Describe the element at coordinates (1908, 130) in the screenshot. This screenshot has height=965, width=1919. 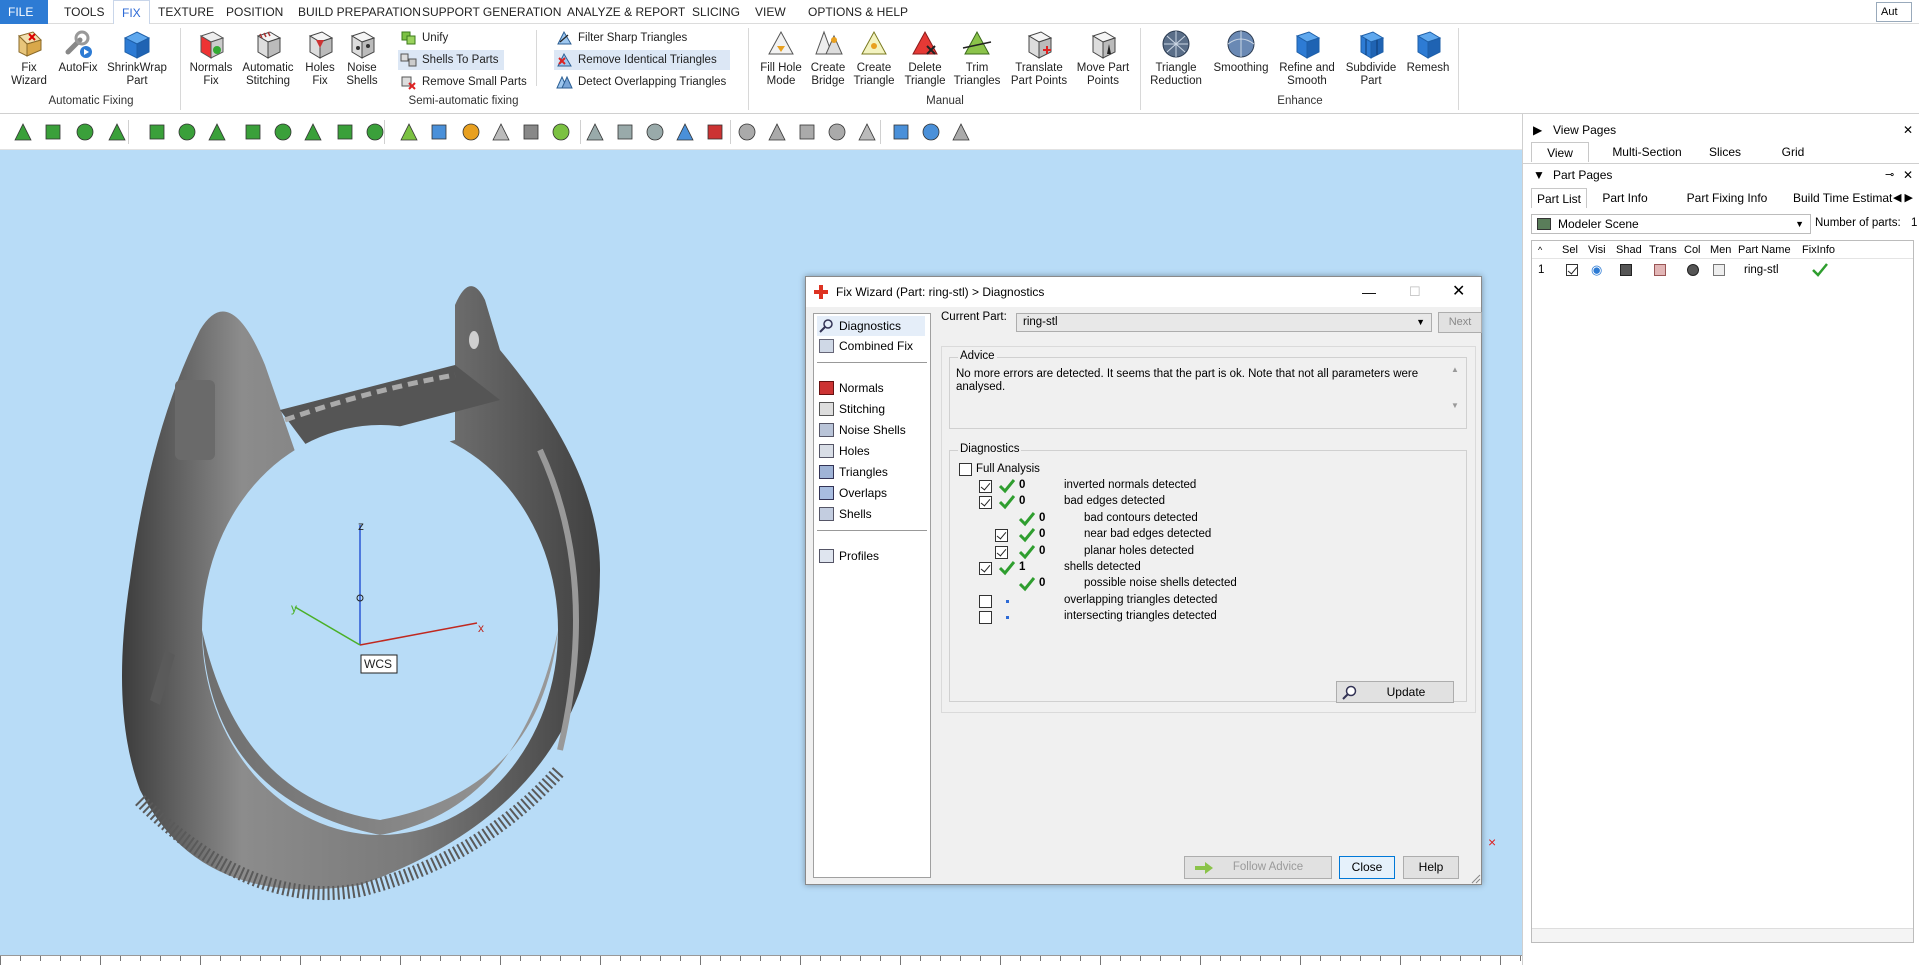
I see `close-view-pages-icon: ✕` at that location.